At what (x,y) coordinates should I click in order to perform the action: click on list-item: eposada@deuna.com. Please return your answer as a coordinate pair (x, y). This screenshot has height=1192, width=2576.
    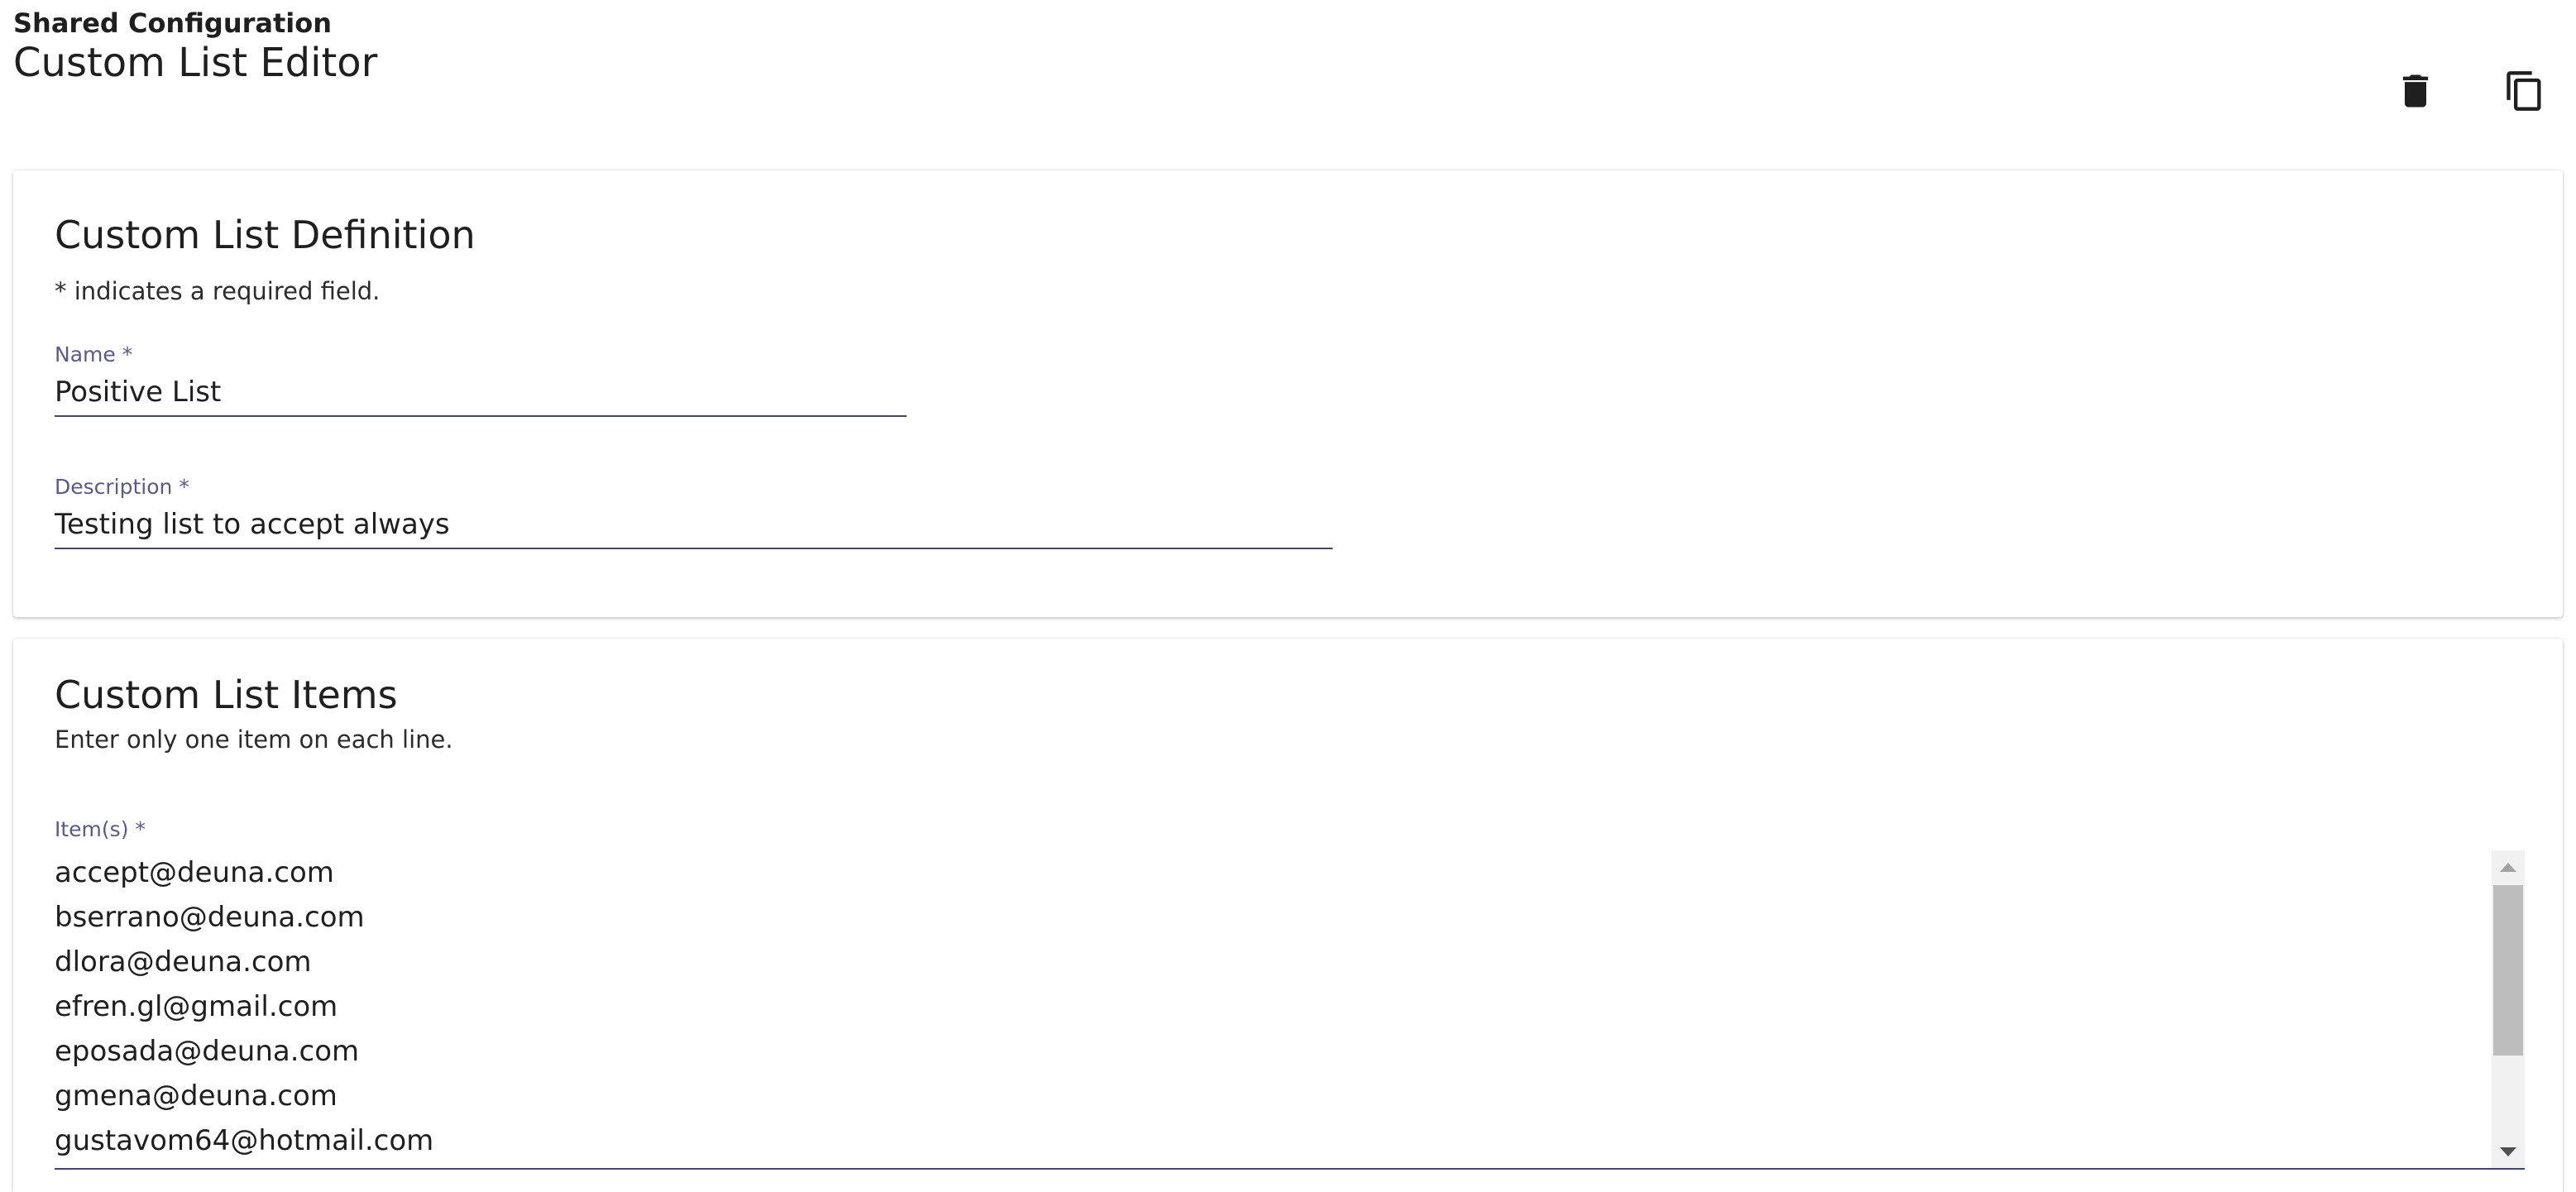
    Looking at the image, I should click on (208, 1051).